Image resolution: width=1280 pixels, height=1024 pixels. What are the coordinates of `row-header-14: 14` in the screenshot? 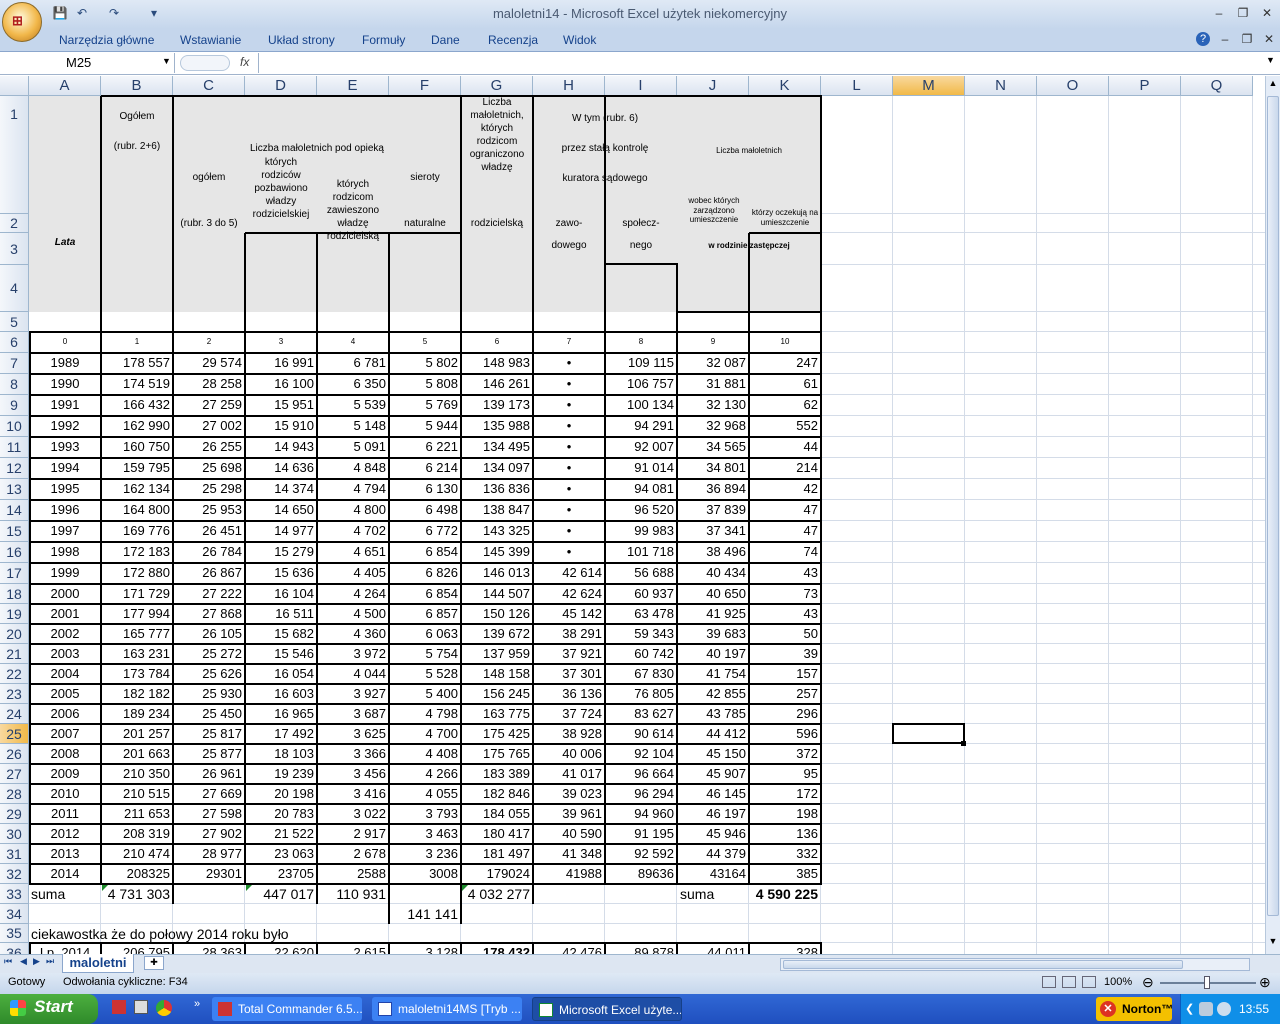 It's located at (14, 510).